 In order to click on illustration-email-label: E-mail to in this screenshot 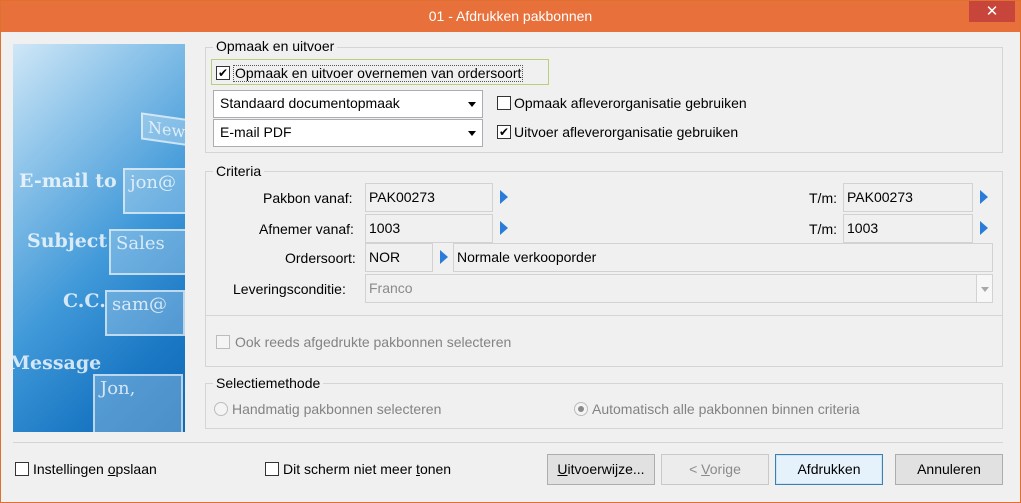, I will do `click(68, 181)`.